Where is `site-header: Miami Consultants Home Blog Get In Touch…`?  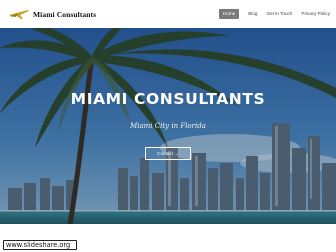
site-header: Miami Consultants Home Blog Get In Touch… is located at coordinates (168, 14).